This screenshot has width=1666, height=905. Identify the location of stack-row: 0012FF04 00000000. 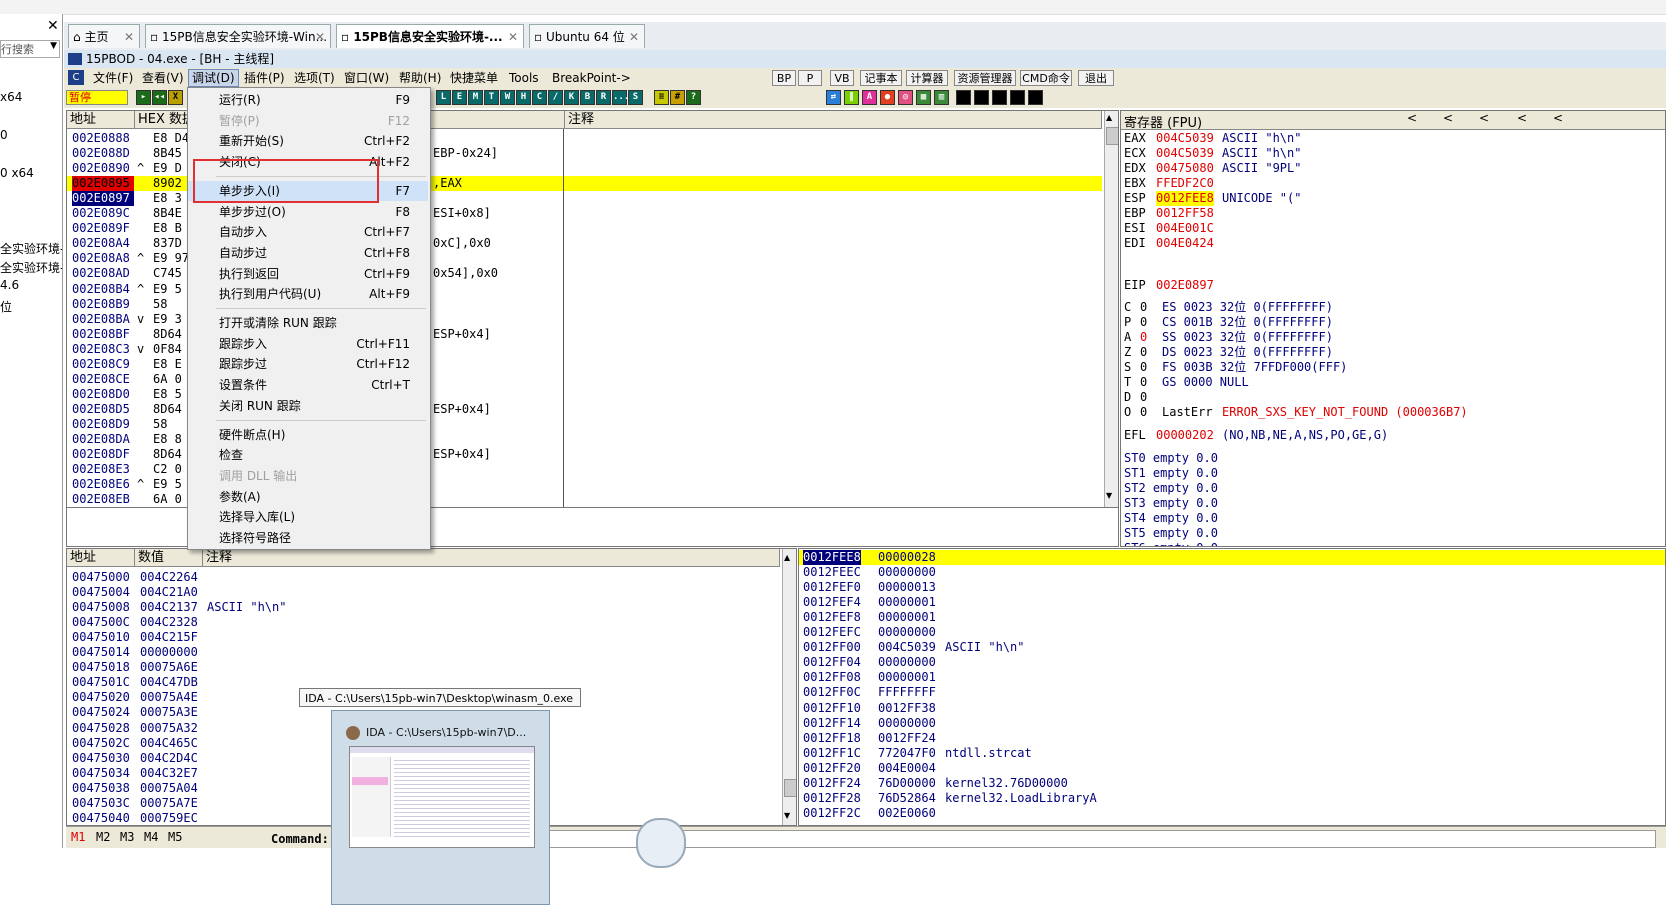
(1232, 662).